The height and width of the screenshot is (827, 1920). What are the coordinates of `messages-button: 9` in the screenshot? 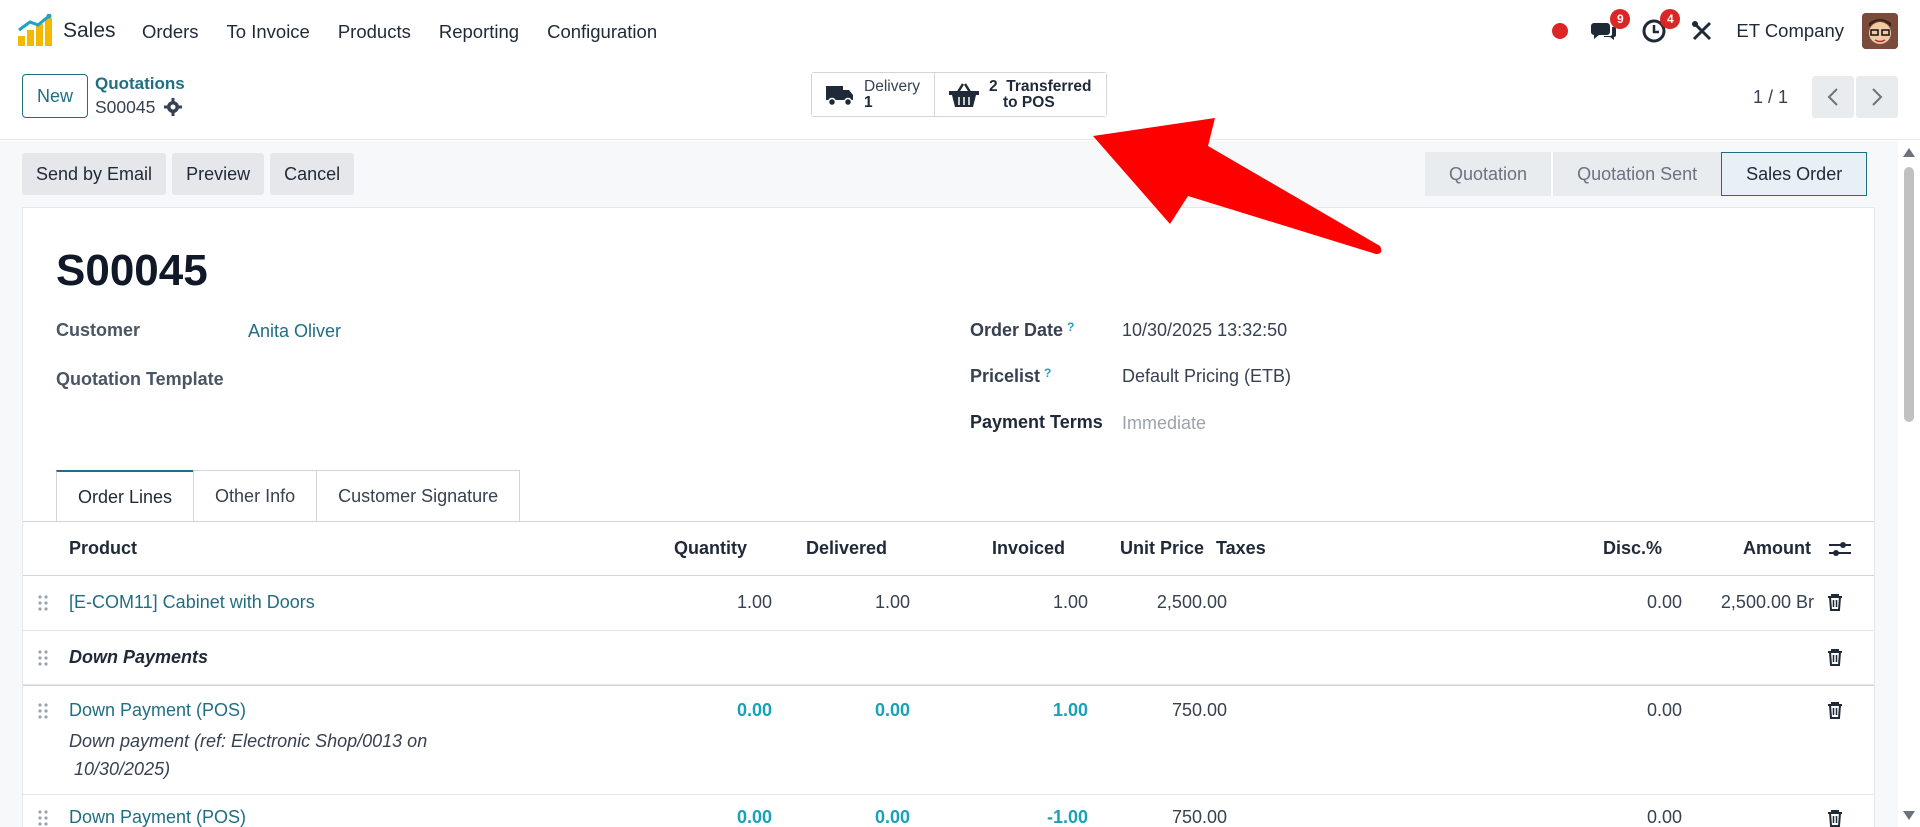 It's located at (1610, 27).